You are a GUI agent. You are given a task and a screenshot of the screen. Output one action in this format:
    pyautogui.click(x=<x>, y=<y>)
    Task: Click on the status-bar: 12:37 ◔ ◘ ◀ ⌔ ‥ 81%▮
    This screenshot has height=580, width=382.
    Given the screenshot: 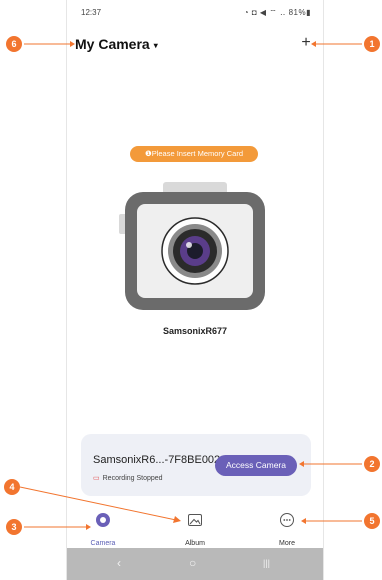 What is the action you would take?
    pyautogui.click(x=195, y=13)
    